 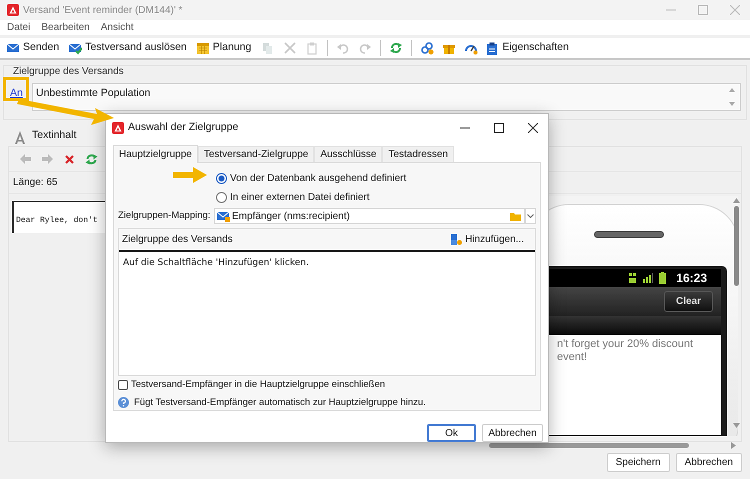 What do you see at coordinates (625, 344) in the screenshot?
I see `message-text: n't forget your 20% discount` at bounding box center [625, 344].